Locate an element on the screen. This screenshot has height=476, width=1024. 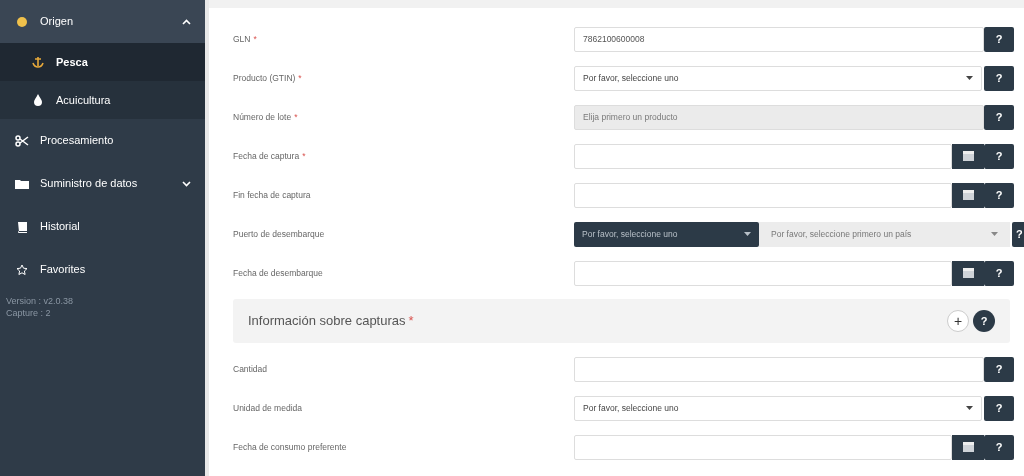
submenu-item: Pesca is located at coordinates (102, 62).